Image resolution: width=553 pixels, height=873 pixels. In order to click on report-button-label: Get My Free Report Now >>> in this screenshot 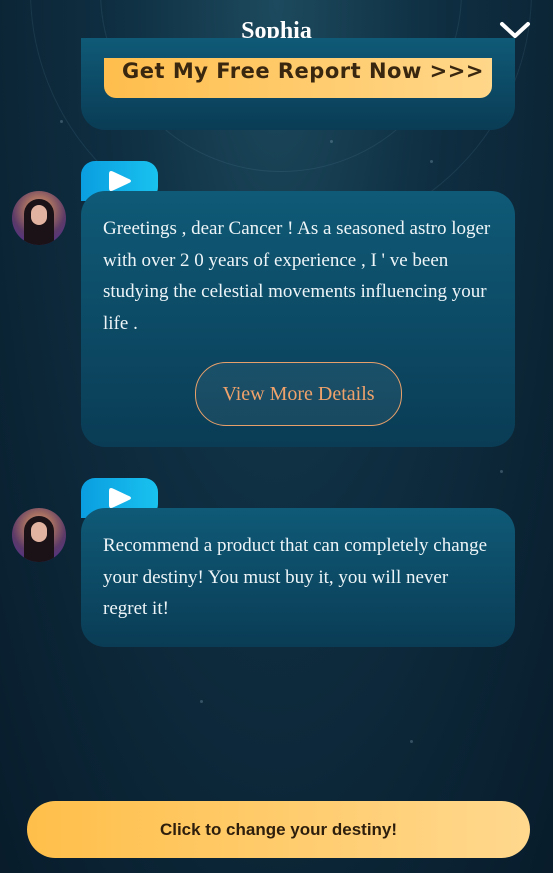, I will do `click(303, 71)`.